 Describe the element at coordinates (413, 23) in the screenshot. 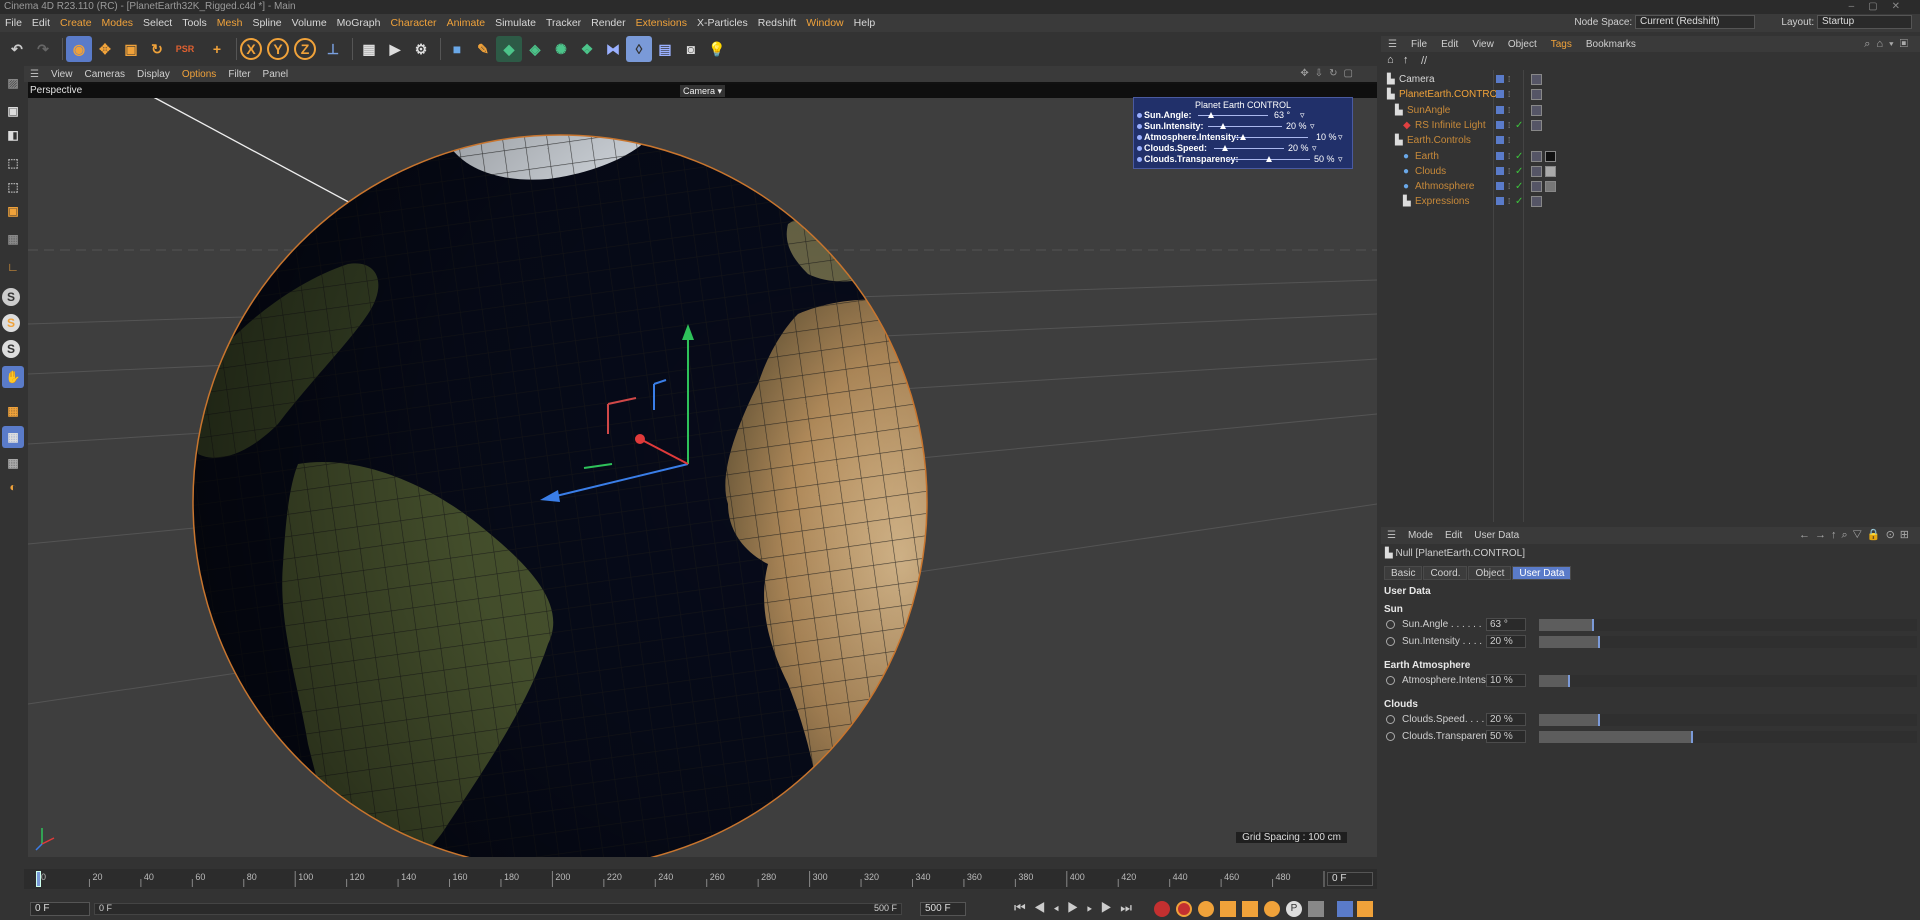

I see `menu-character: Character` at that location.